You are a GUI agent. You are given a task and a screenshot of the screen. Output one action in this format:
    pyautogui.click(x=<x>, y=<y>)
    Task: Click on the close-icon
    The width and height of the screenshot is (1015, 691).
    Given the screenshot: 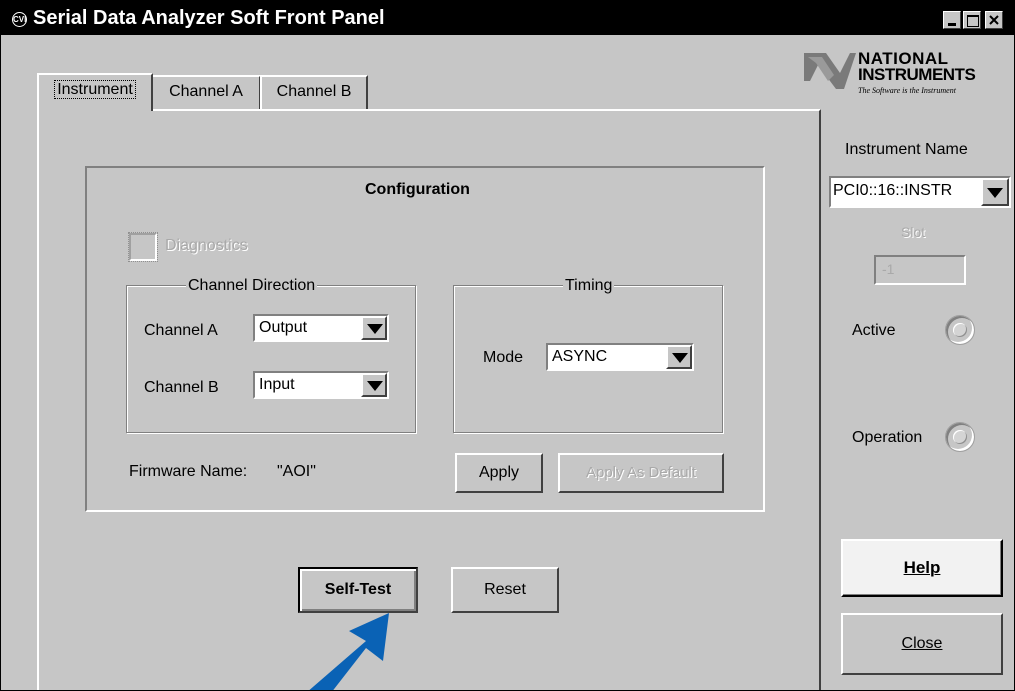 What is the action you would take?
    pyautogui.click(x=994, y=20)
    